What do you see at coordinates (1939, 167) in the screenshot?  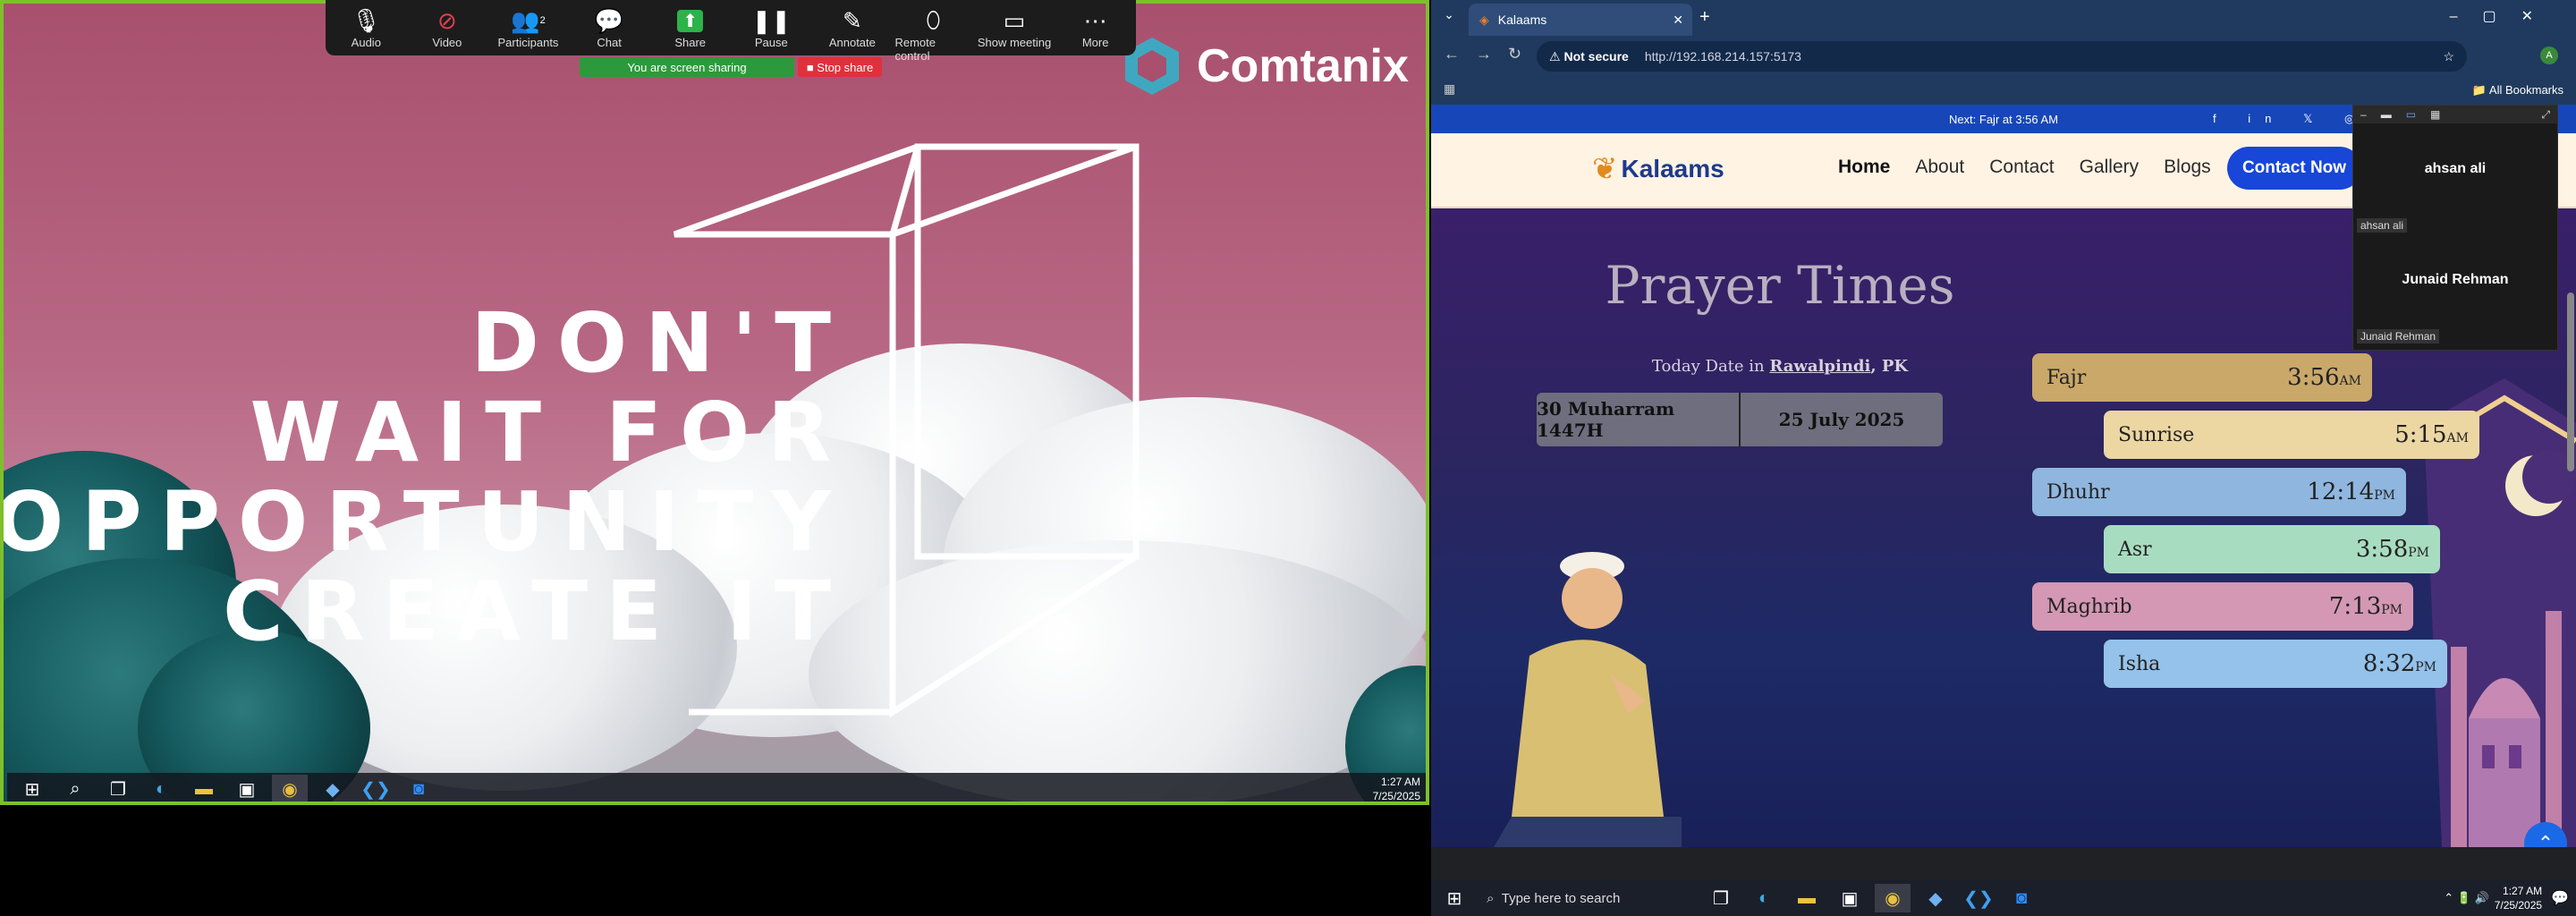 I see `nav-about: About` at bounding box center [1939, 167].